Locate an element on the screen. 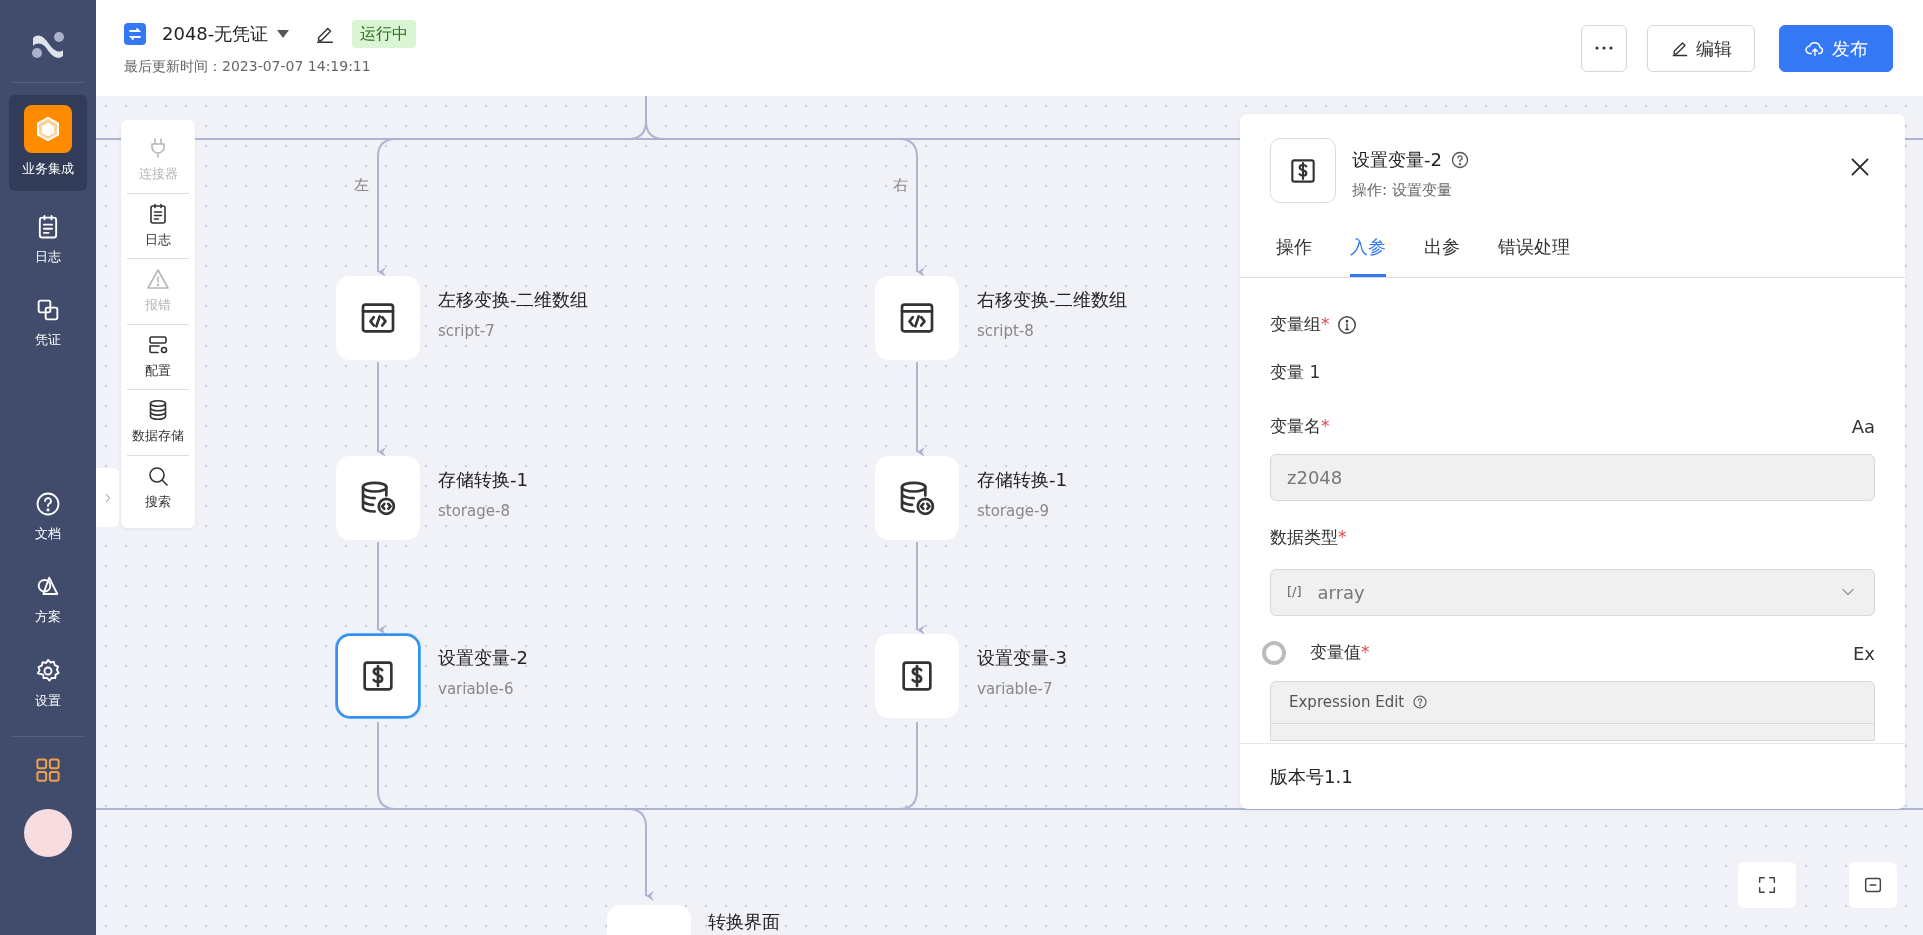 The width and height of the screenshot is (1923, 935). panel-tab: 错误处理 is located at coordinates (1534, 255).